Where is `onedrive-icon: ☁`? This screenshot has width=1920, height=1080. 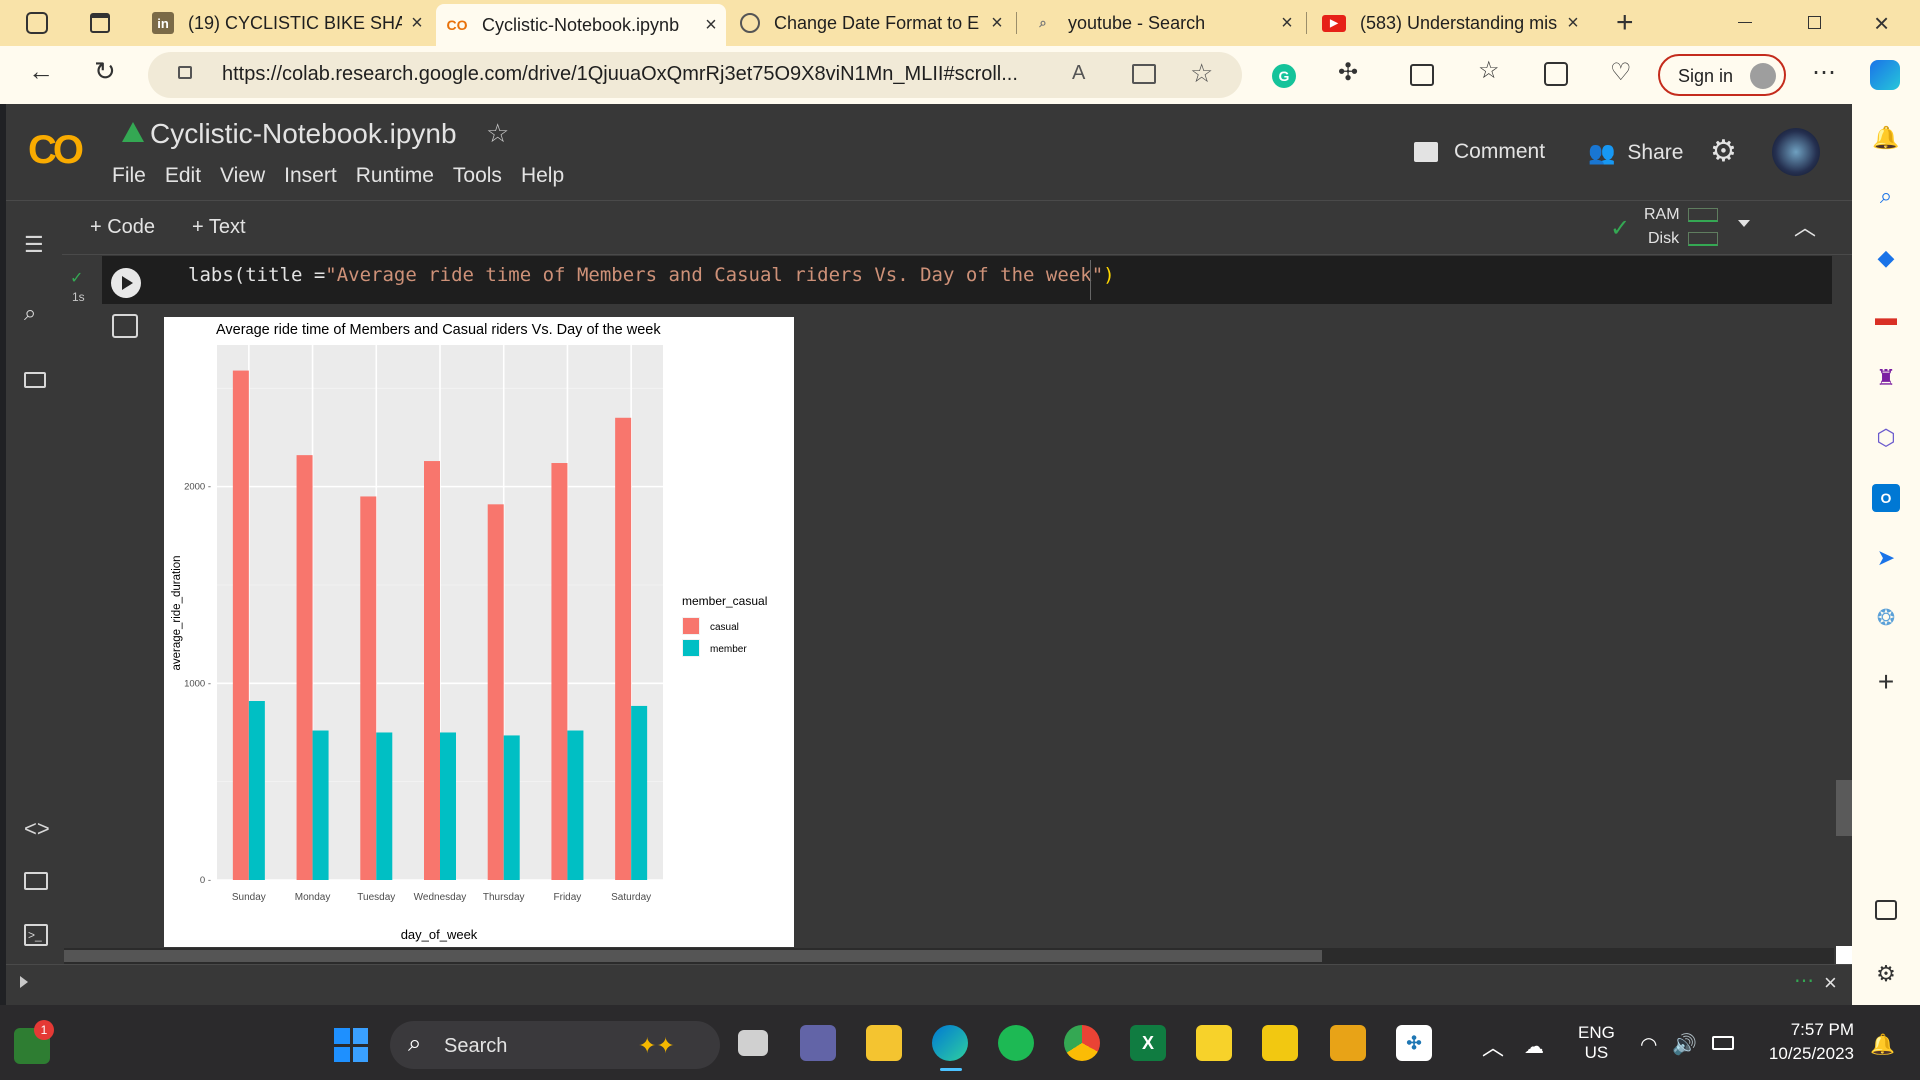
onedrive-icon: ☁ is located at coordinates (1534, 1046).